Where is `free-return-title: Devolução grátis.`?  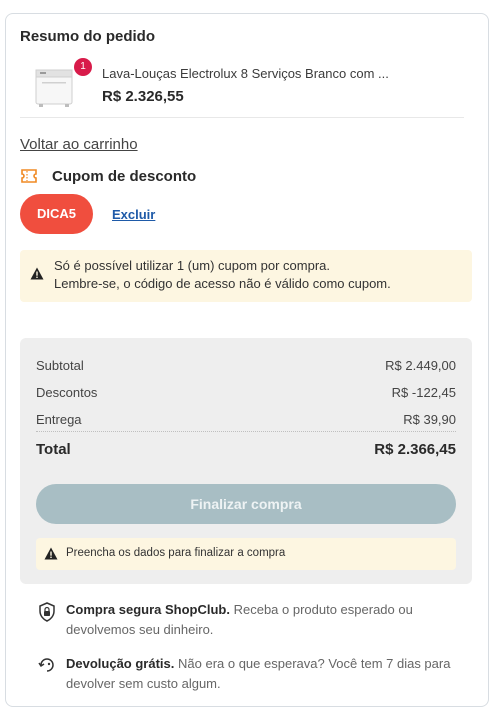
free-return-title: Devolução grátis. is located at coordinates (120, 663).